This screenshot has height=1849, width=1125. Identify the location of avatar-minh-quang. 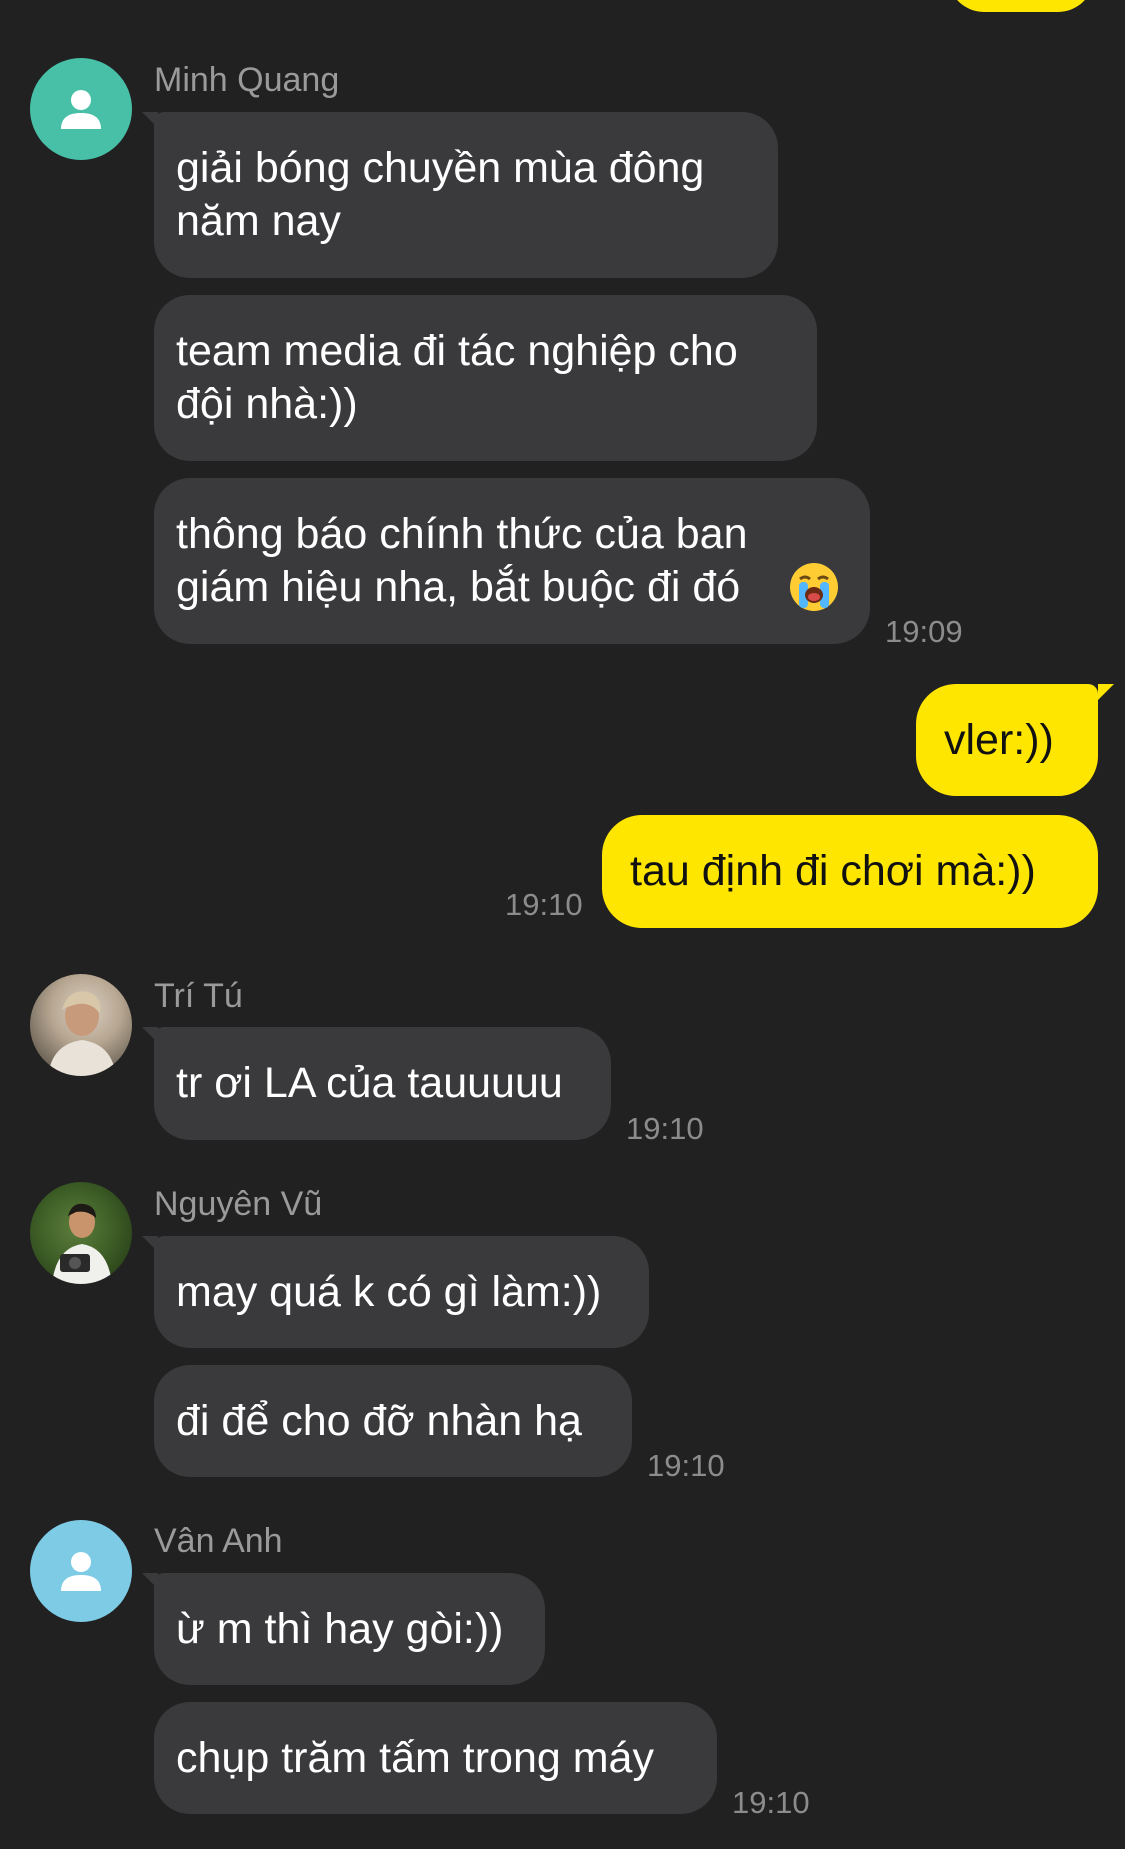
(81, 109).